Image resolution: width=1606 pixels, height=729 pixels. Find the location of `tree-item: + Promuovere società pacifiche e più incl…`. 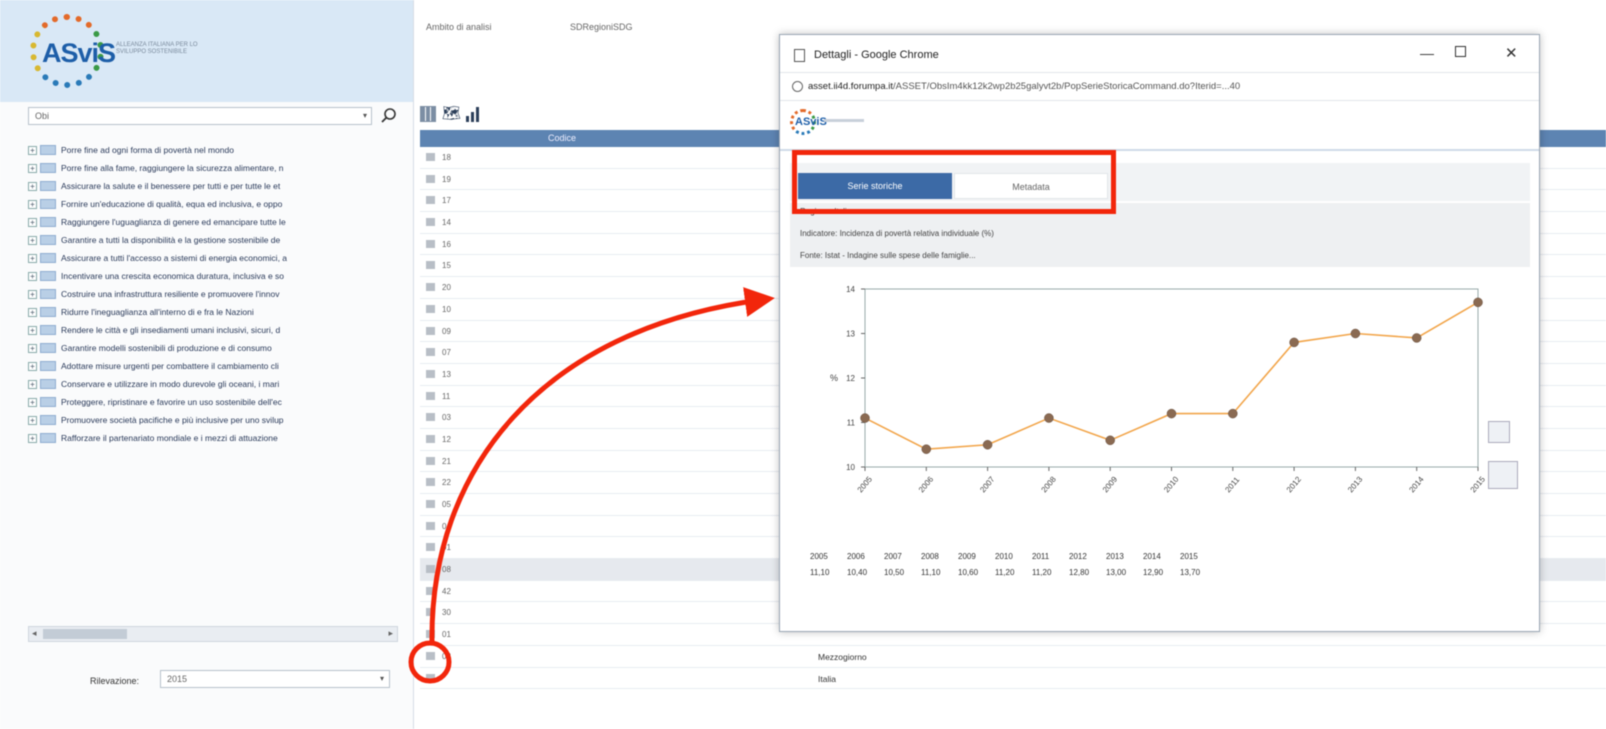

tree-item: + Promuovere società pacifiche e più incl… is located at coordinates (218, 420).